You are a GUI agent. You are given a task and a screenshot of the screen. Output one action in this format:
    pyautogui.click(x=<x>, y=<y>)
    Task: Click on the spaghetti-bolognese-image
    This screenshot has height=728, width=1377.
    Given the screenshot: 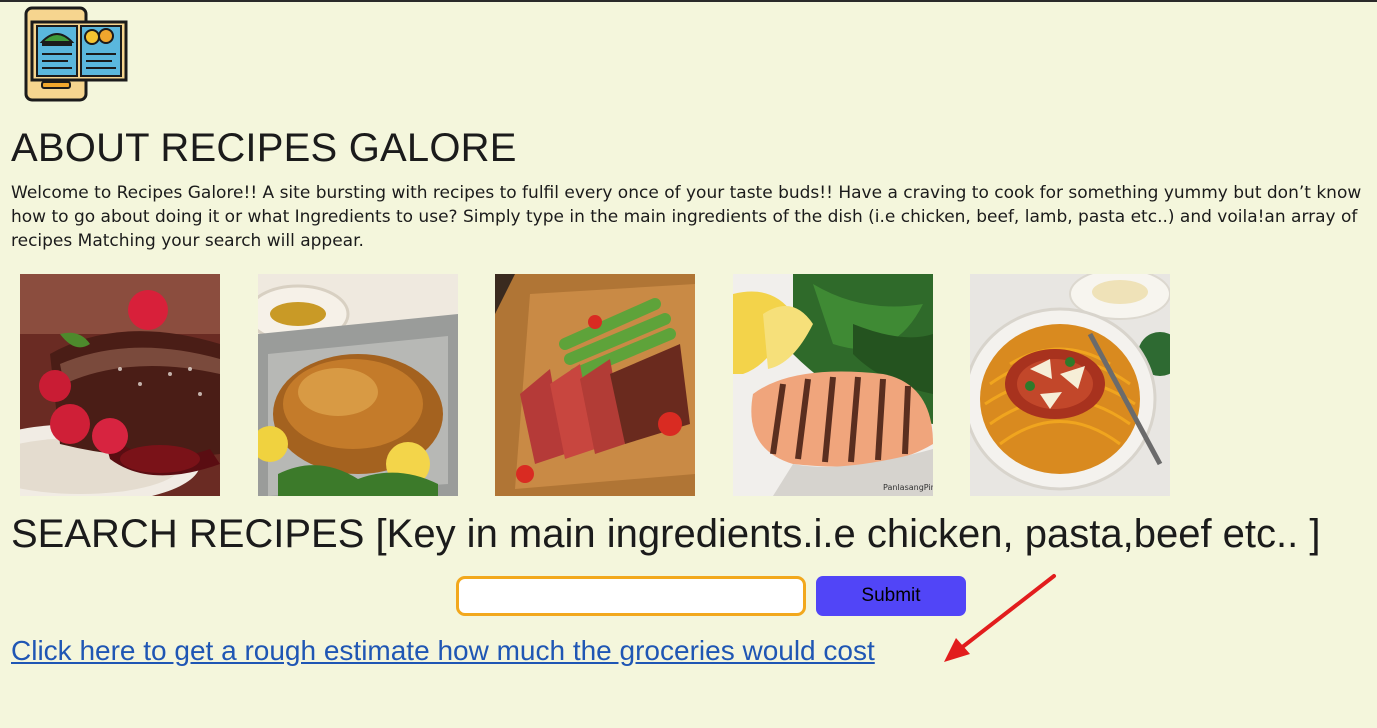 What is the action you would take?
    pyautogui.click(x=1070, y=385)
    